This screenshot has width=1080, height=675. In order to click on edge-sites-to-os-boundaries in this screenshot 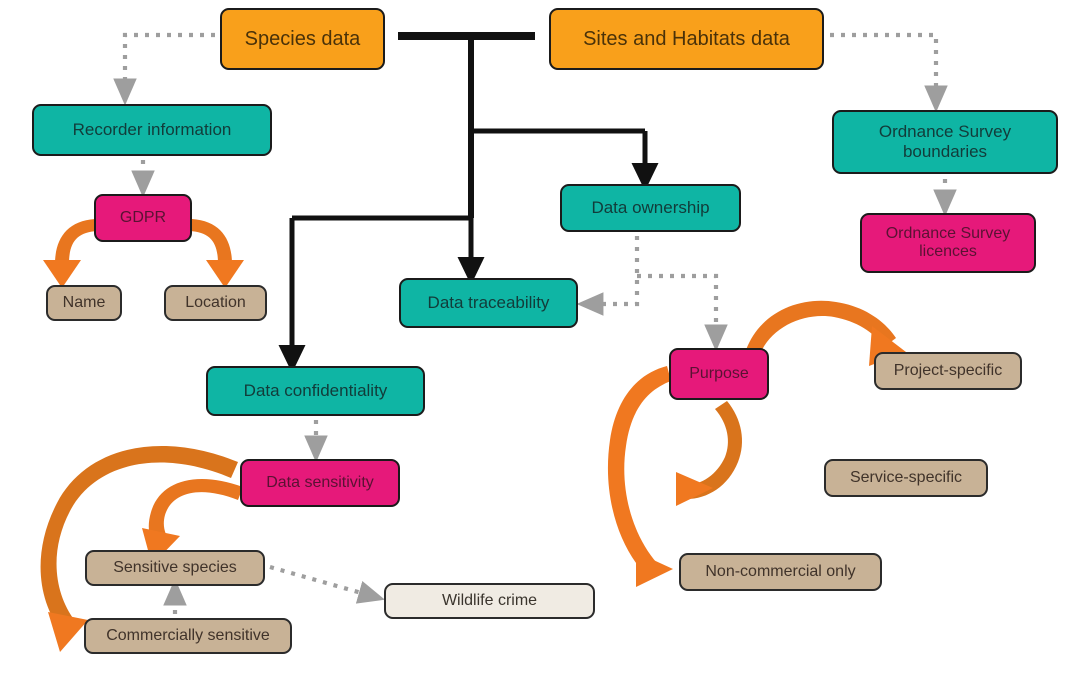, I will do `click(889, 72)`.